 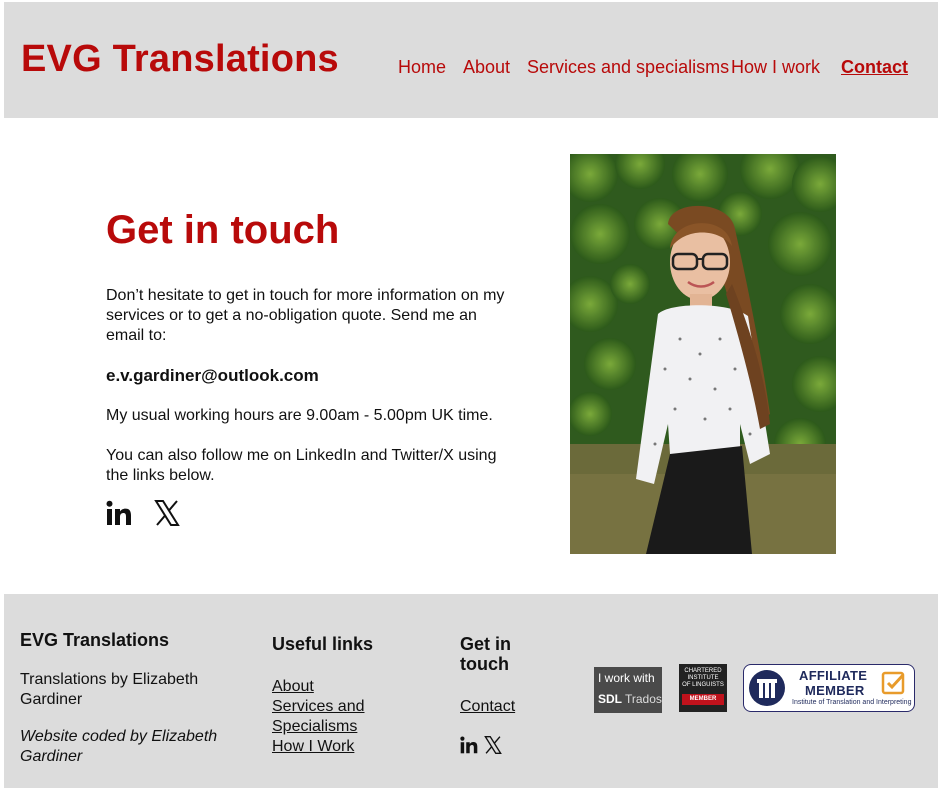 I want to click on ciol-badge-member: MEMBER, so click(x=703, y=699).